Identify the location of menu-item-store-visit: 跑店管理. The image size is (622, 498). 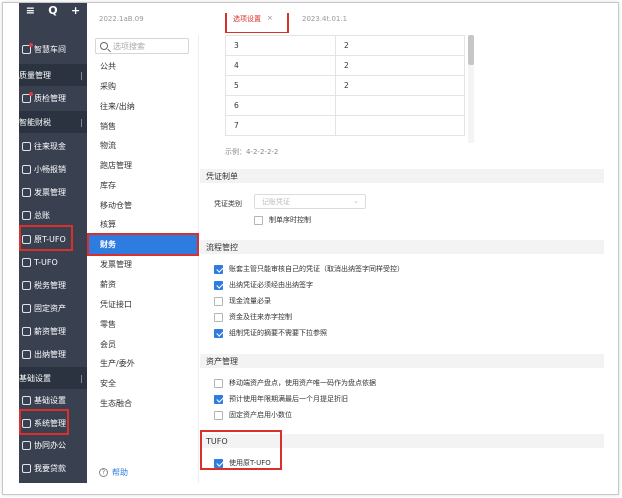
(116, 165).